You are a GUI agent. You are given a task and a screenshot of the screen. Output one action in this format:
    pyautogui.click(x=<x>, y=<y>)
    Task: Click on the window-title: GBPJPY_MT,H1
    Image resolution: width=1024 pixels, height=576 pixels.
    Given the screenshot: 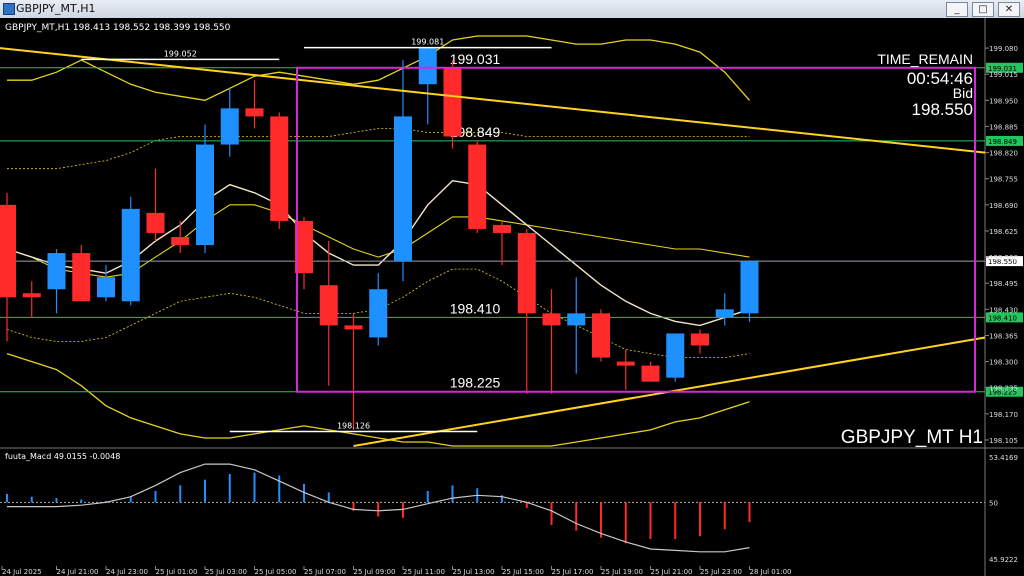 What is the action you would take?
    pyautogui.click(x=56, y=8)
    